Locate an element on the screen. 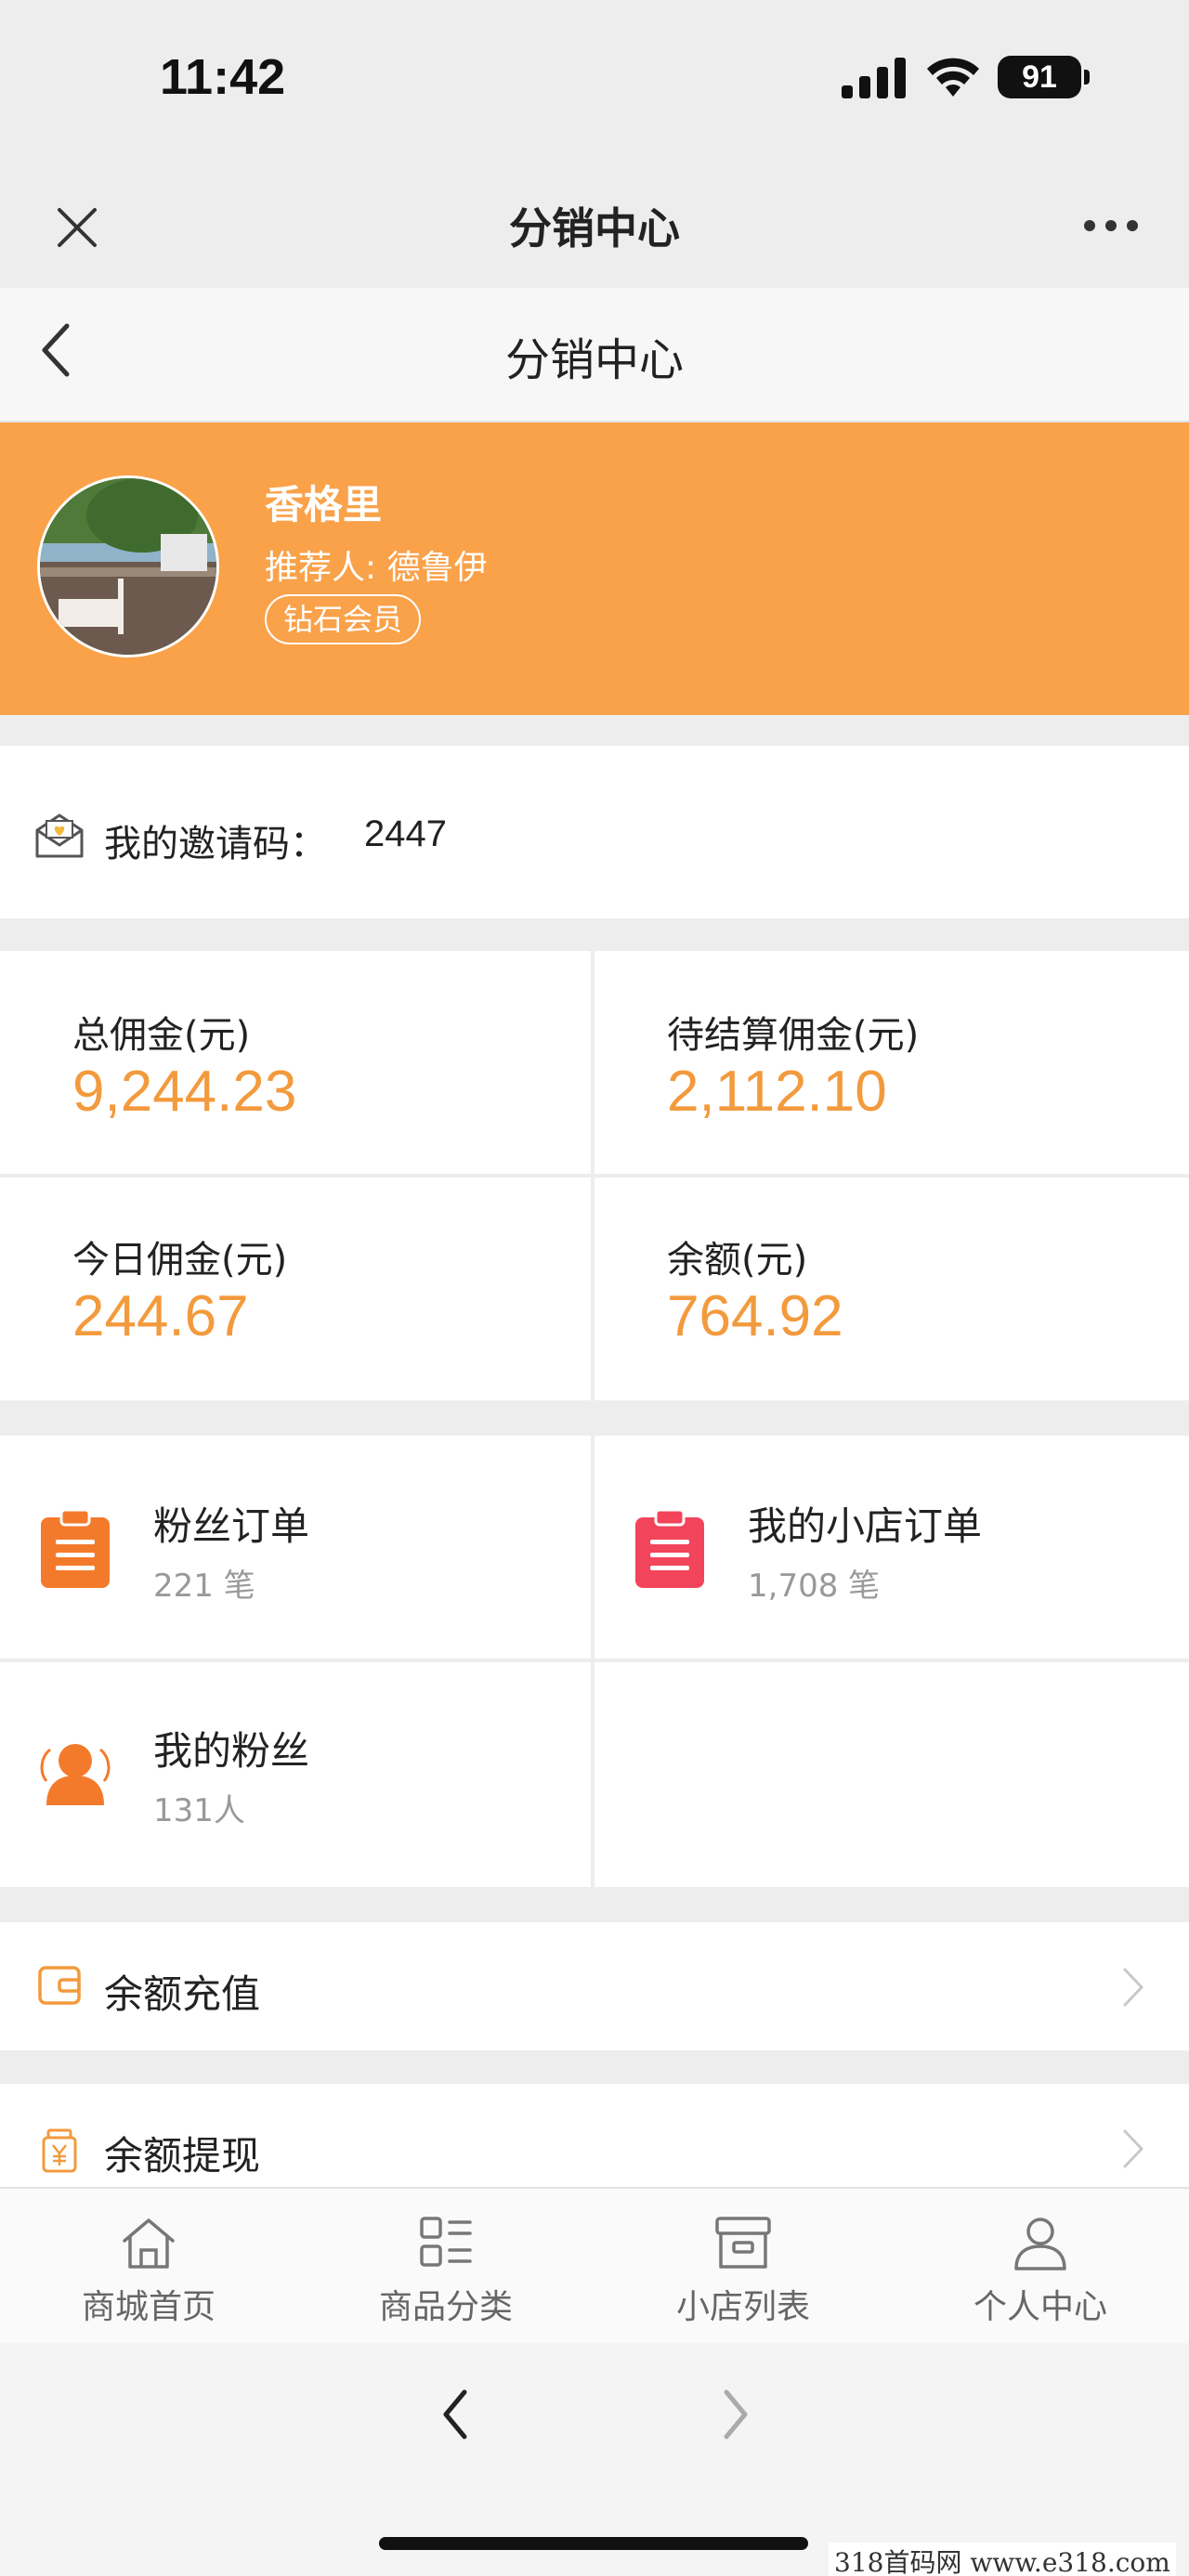 The height and width of the screenshot is (2576, 1189). webview-title: 分销中心 is located at coordinates (594, 228).